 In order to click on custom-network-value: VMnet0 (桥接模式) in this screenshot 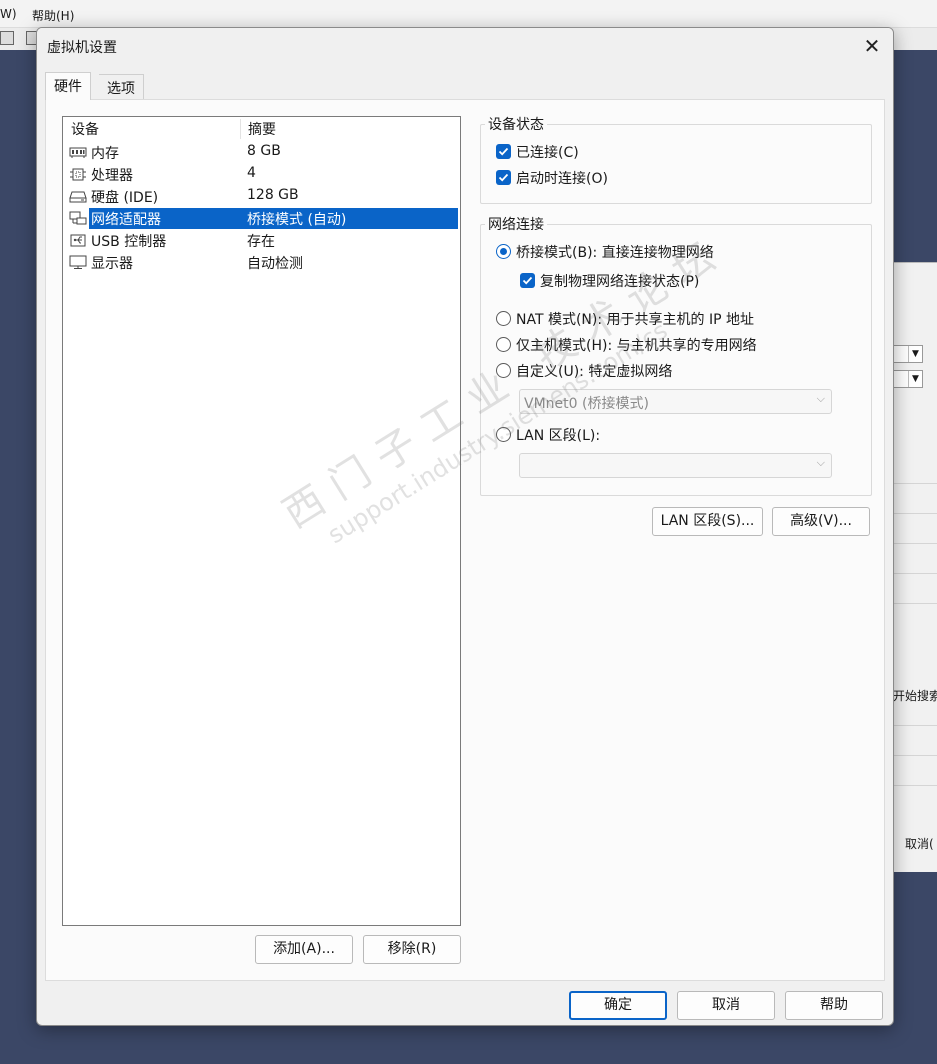, I will do `click(586, 404)`.